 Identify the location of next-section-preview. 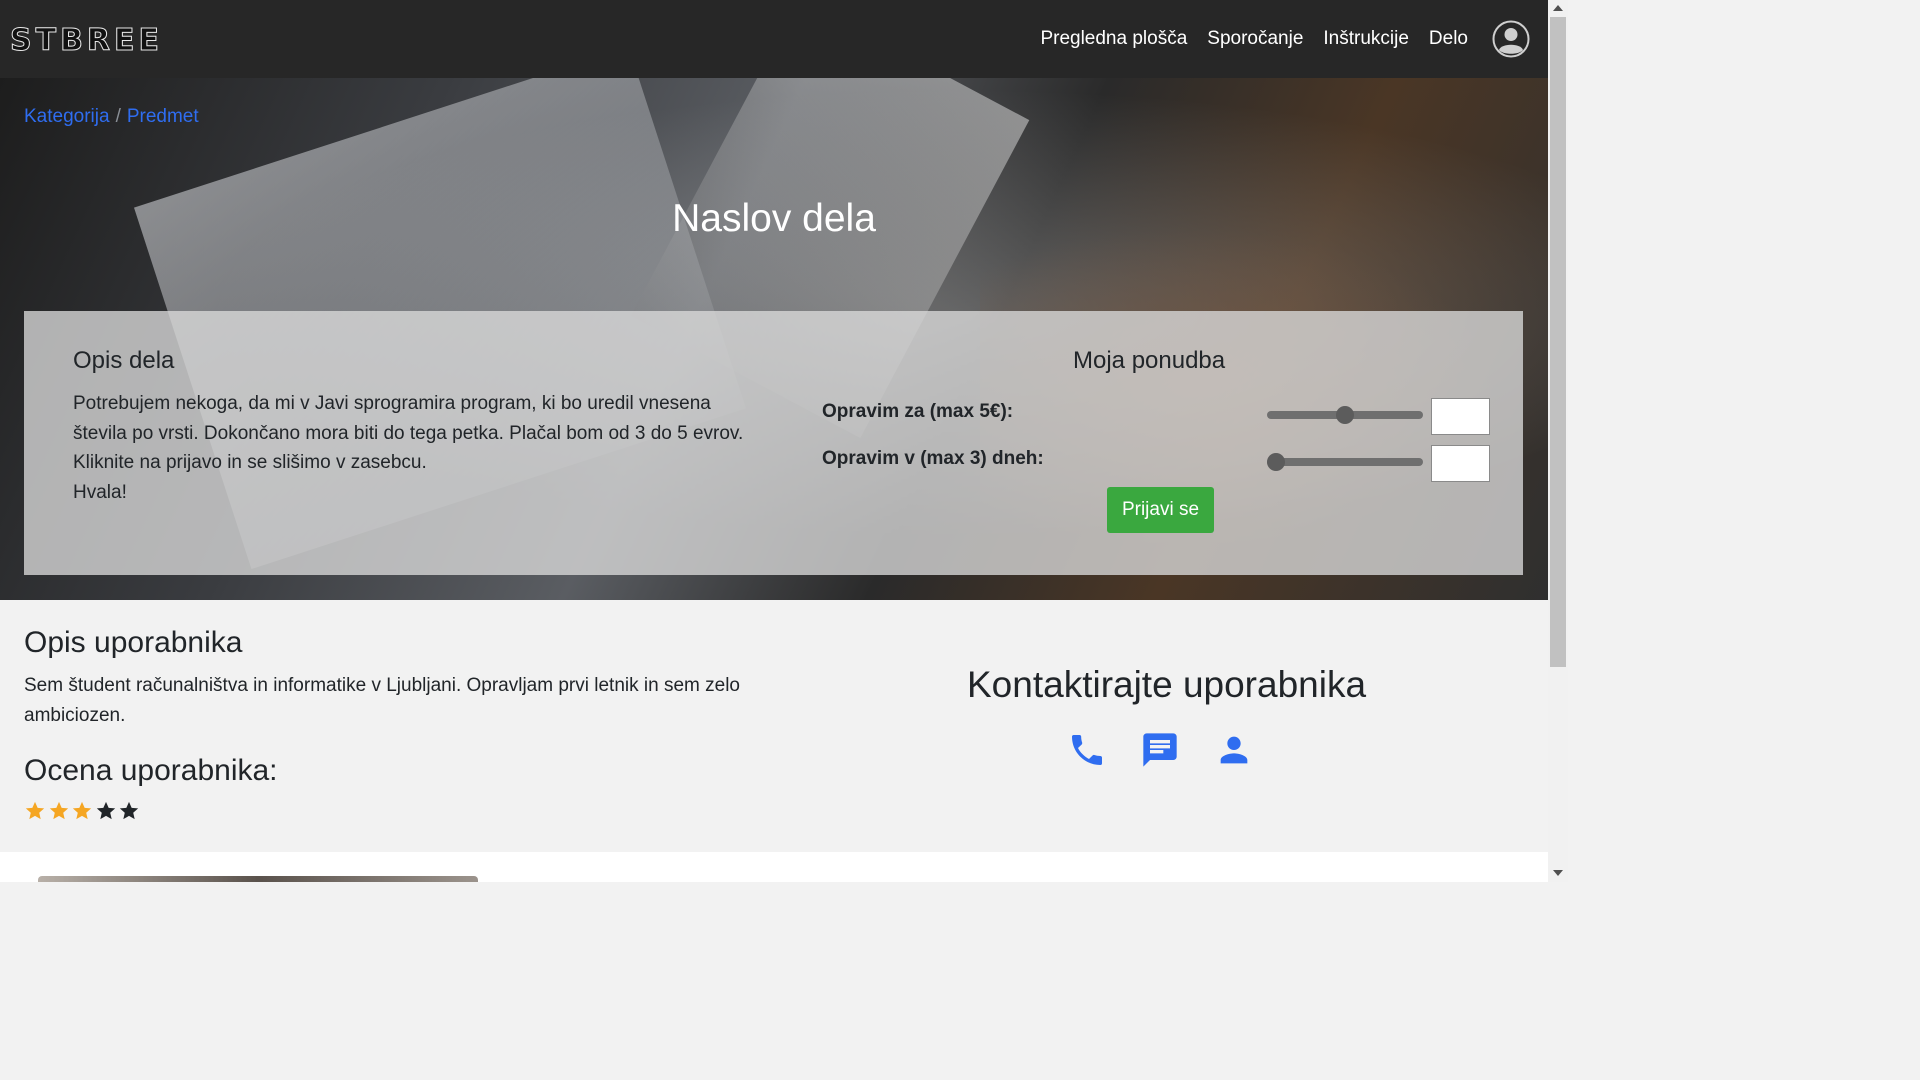
(774, 867).